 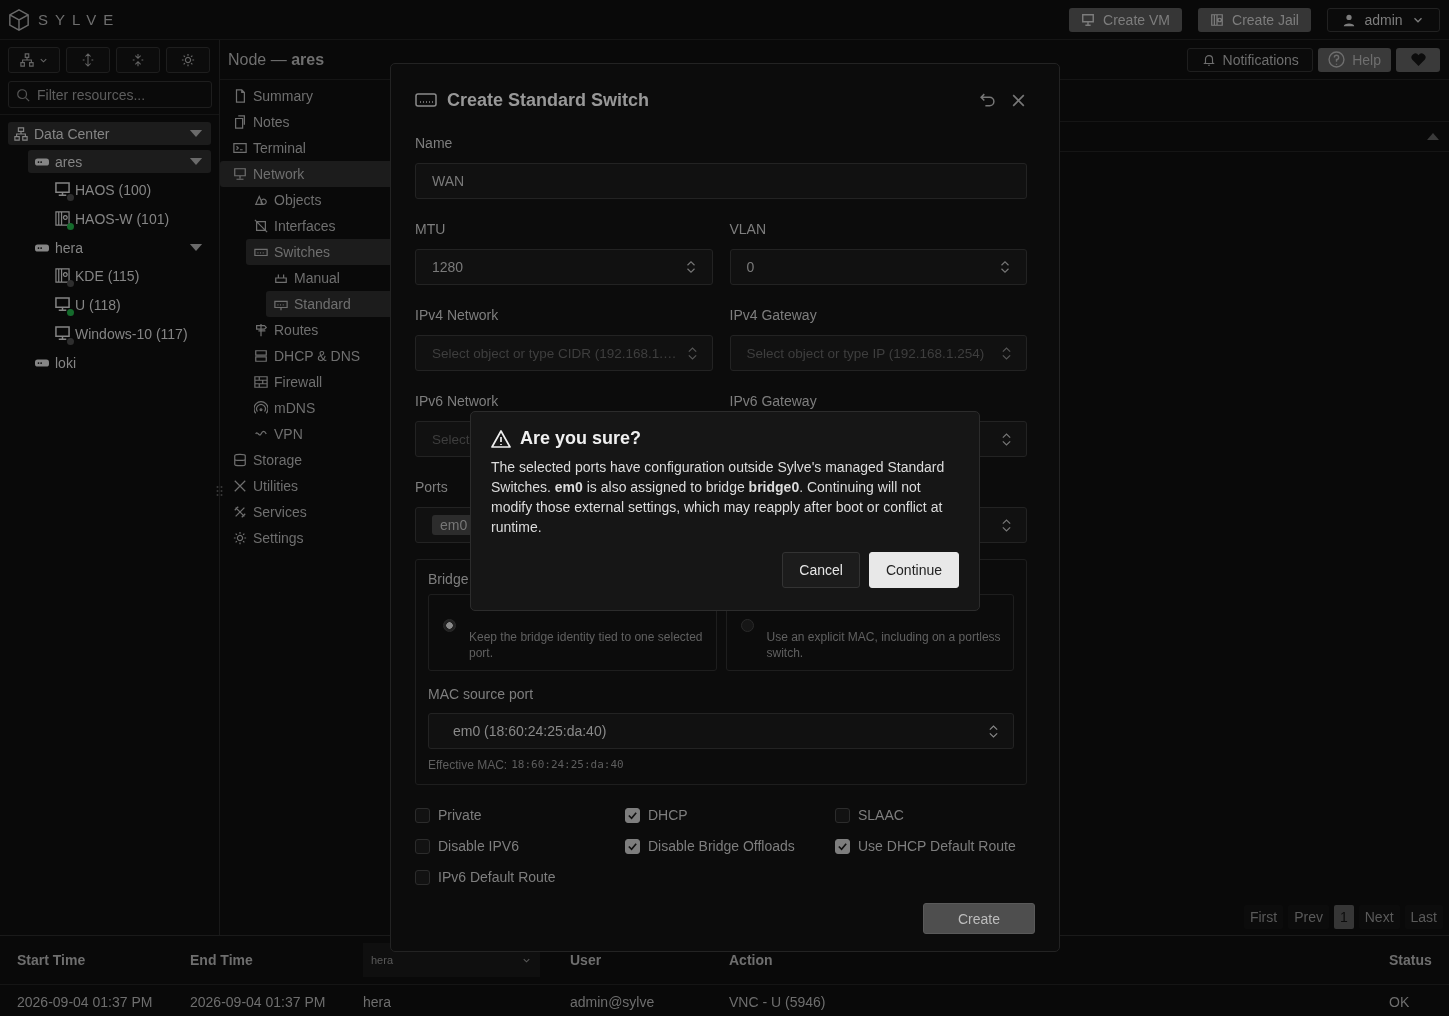 What do you see at coordinates (305, 512) in the screenshot?
I see `nav-item: Services` at bounding box center [305, 512].